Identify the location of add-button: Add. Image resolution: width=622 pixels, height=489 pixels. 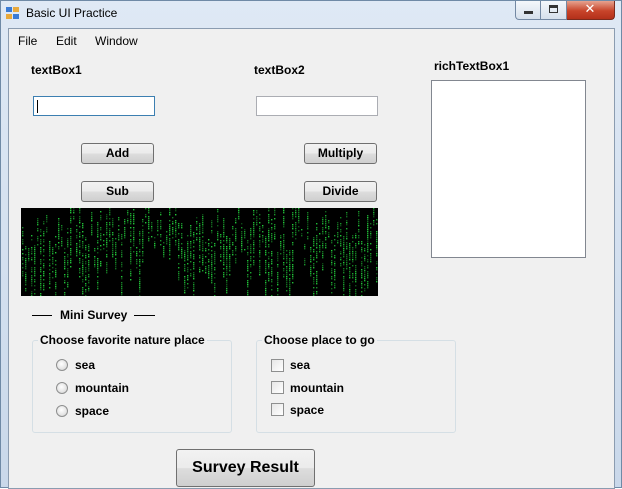
(117, 153).